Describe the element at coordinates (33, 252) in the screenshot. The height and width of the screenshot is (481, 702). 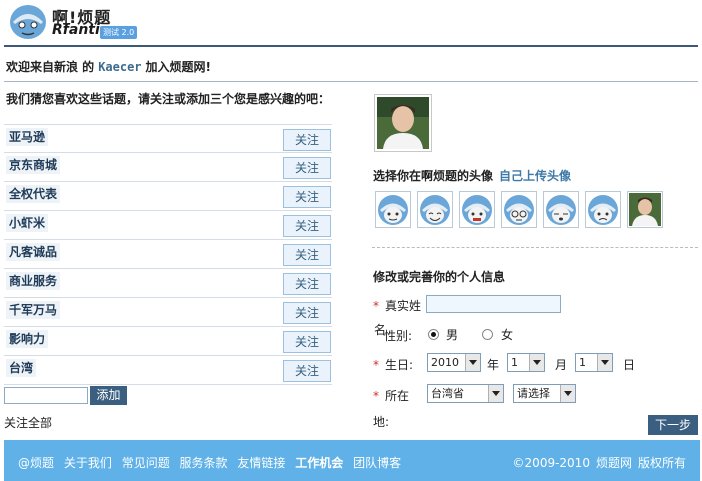
I see `topic-label: 凡客诚品` at that location.